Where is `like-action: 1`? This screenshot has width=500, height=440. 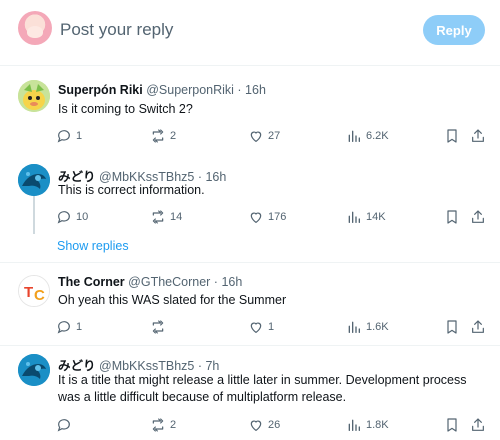 like-action: 1 is located at coordinates (261, 327).